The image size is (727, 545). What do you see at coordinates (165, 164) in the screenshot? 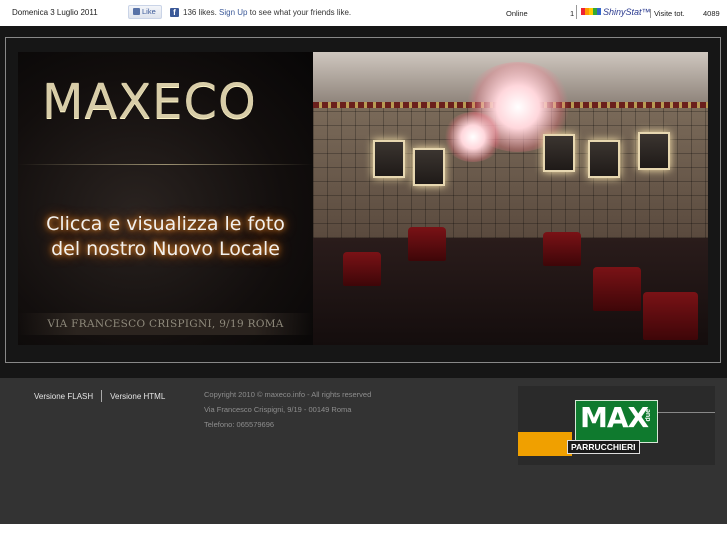
I see `divider` at bounding box center [165, 164].